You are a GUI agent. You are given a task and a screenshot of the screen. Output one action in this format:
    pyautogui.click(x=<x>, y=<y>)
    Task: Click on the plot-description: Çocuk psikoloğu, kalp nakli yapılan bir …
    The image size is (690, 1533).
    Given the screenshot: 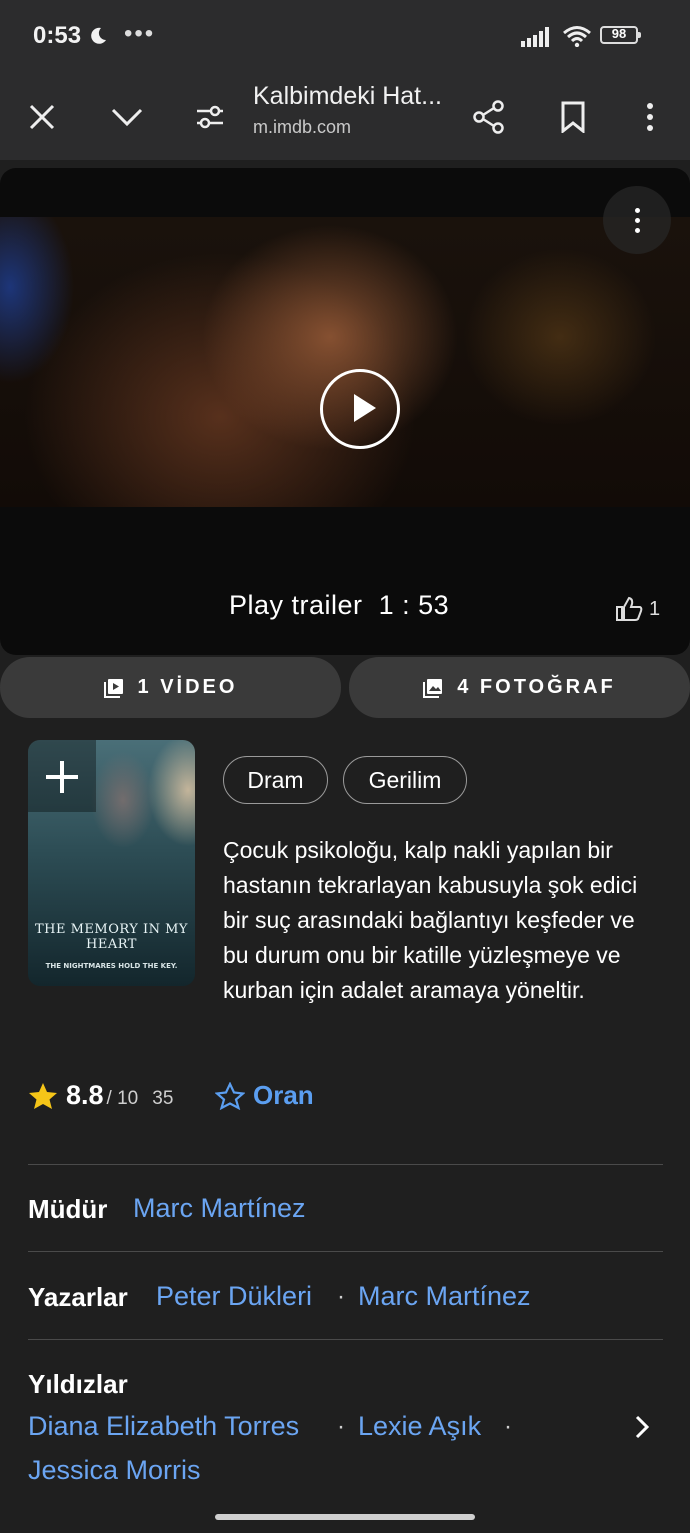 What is the action you would take?
    pyautogui.click(x=430, y=920)
    